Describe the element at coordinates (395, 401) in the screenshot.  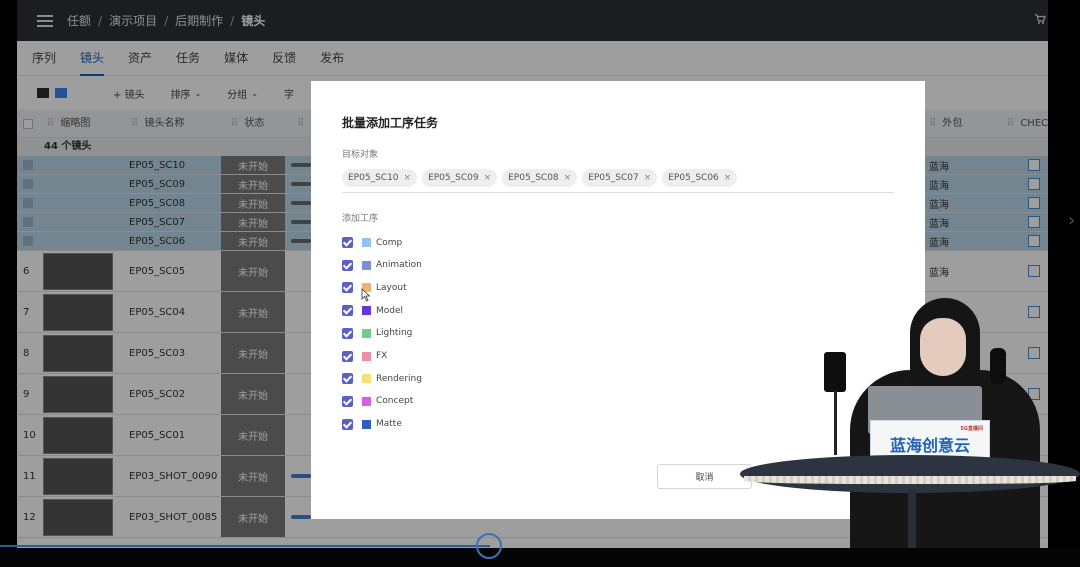
I see `process-name: Concept` at that location.